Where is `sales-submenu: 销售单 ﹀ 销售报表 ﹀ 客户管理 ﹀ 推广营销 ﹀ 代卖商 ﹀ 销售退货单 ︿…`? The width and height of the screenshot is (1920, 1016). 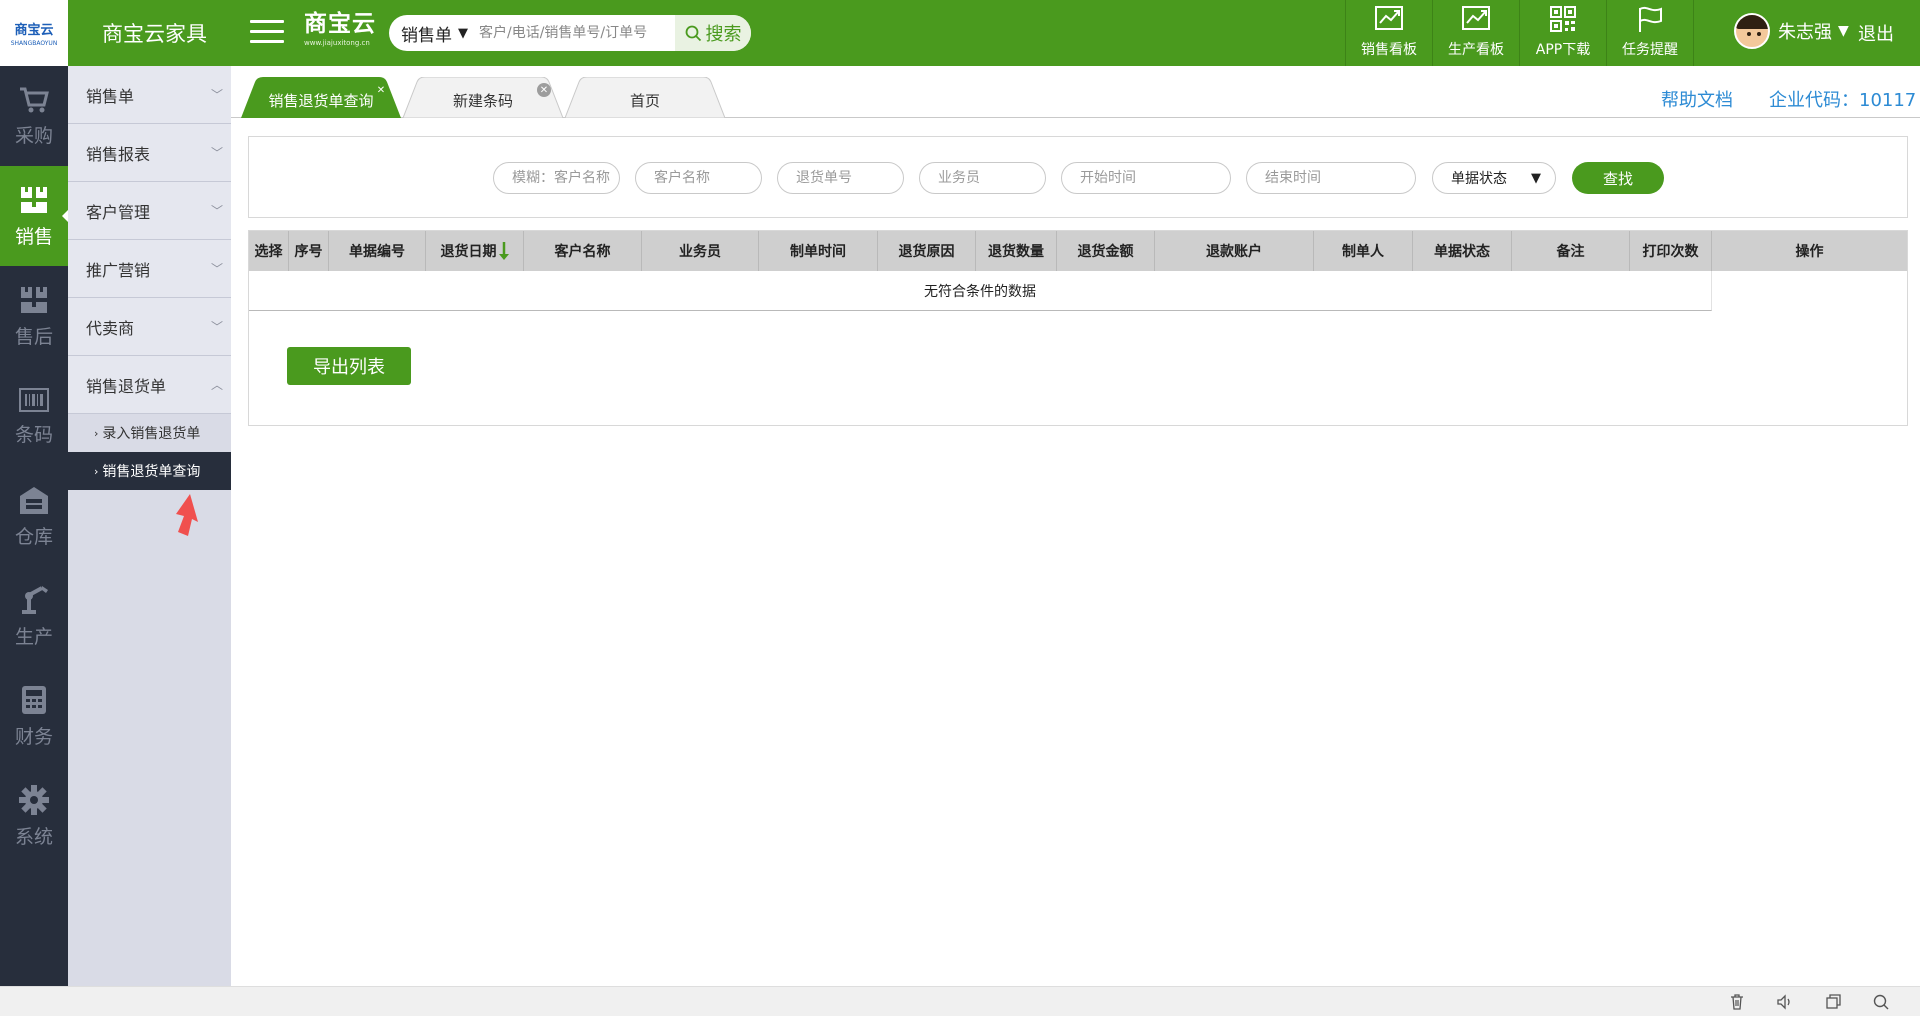
sales-submenu: 销售单 ﹀ 销售报表 ﹀ 客户管理 ﹀ 推广营销 ﹀ 代卖商 ﹀ 销售退货单 ︿… is located at coordinates (149, 526).